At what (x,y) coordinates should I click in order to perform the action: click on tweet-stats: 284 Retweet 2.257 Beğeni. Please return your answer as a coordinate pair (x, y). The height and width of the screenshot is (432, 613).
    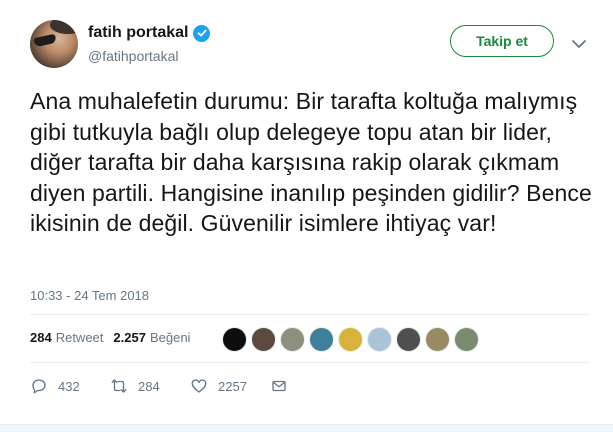
    Looking at the image, I should click on (115, 337).